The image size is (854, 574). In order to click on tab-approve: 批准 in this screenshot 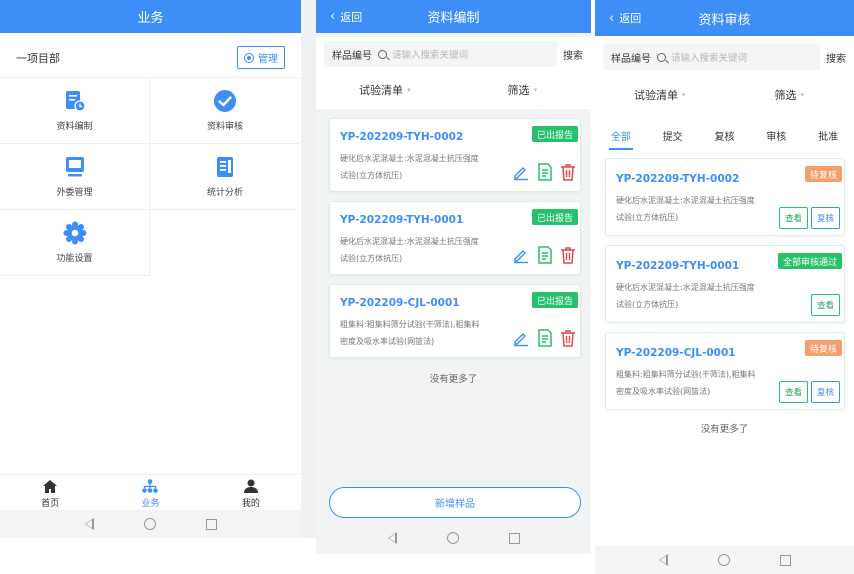, I will do `click(828, 135)`.